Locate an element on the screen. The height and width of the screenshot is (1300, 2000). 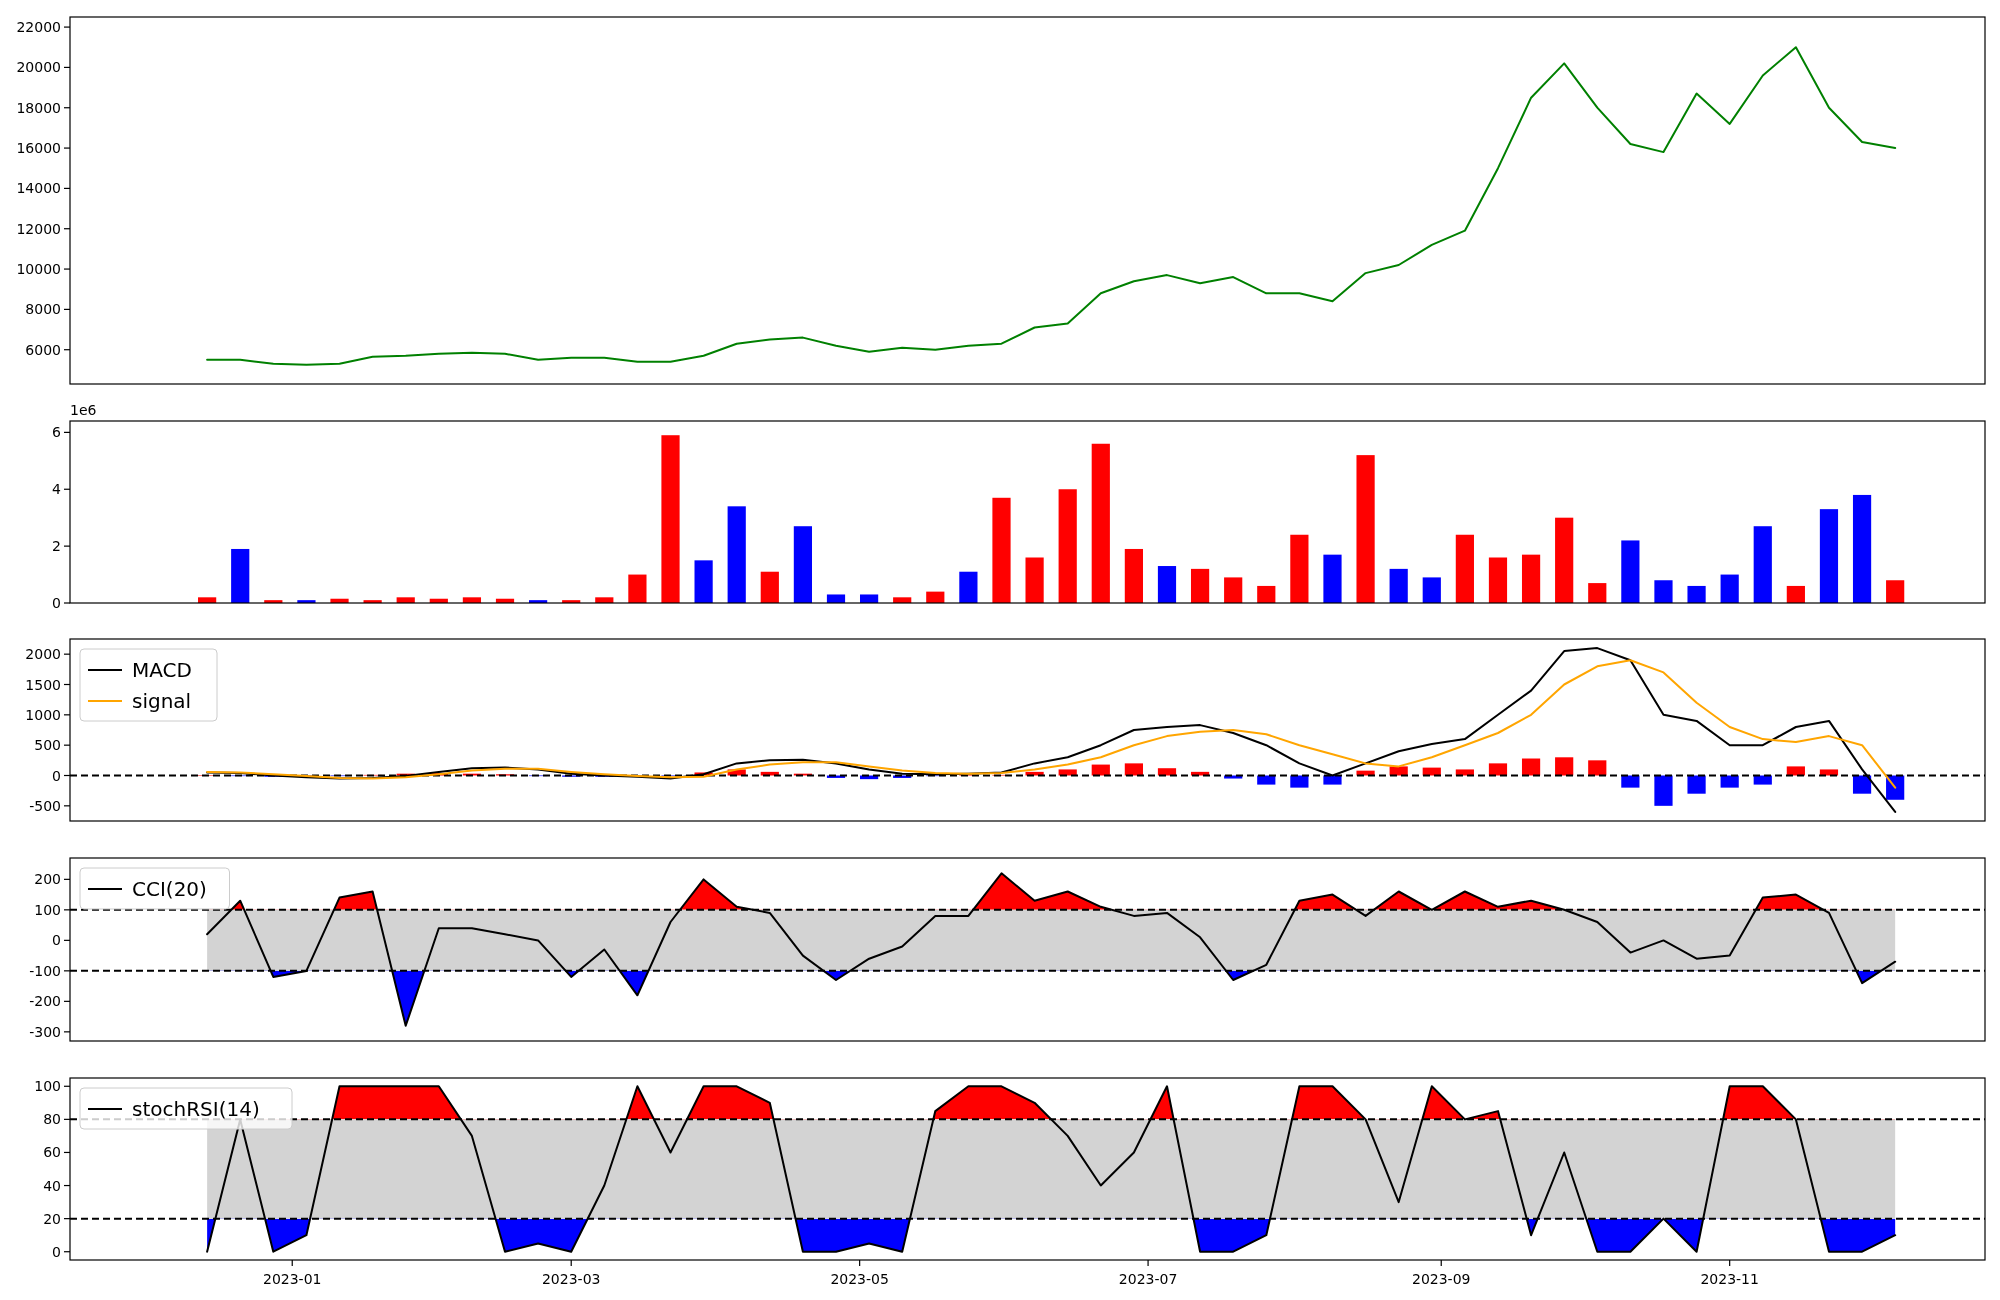
y-tick-label: 40 is located at coordinates (52, 1185).